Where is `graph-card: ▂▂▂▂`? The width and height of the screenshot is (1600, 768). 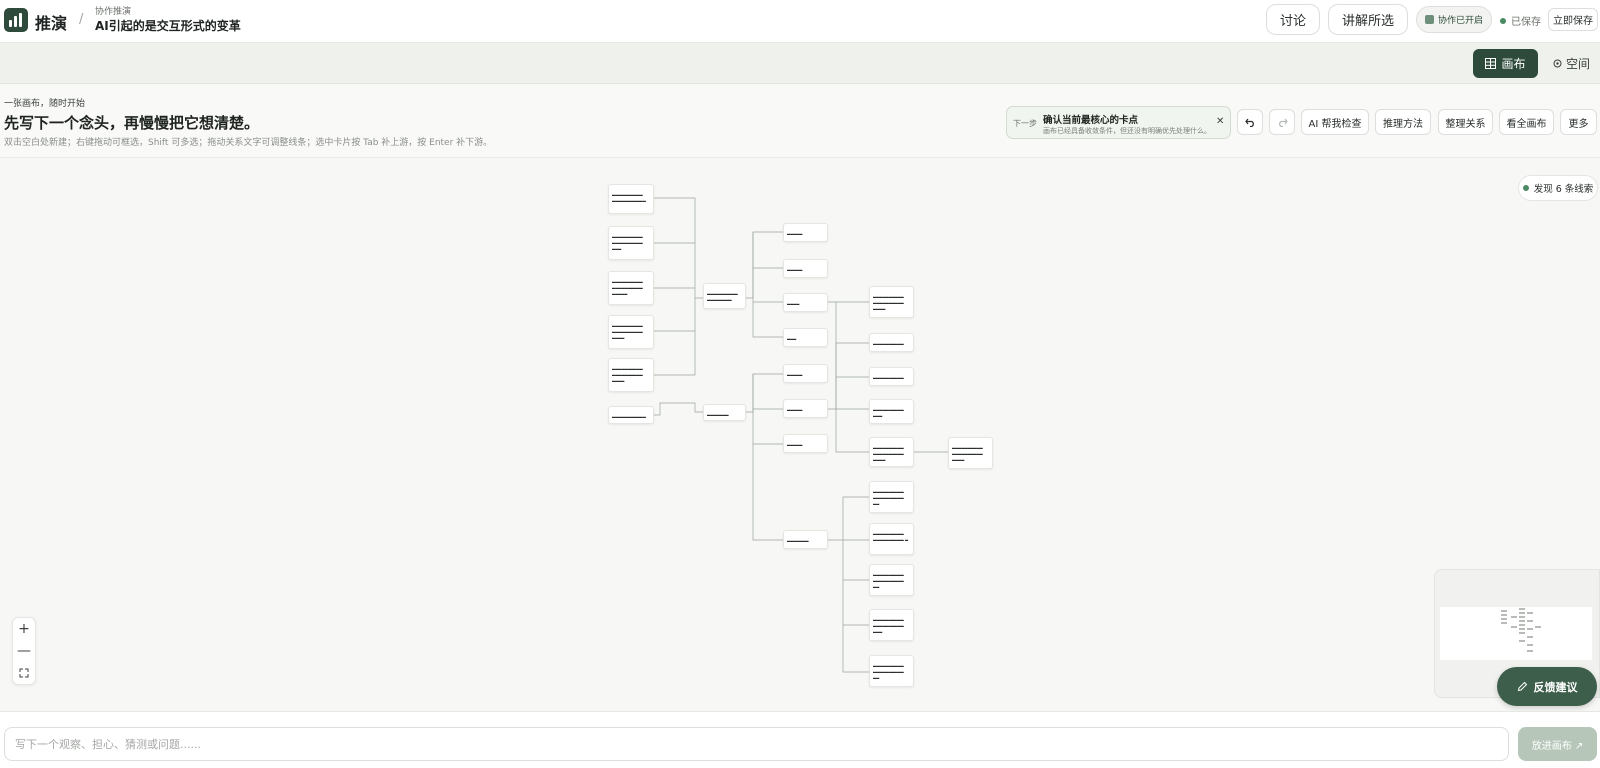 graph-card: ▂▂▂▂ is located at coordinates (805, 302).